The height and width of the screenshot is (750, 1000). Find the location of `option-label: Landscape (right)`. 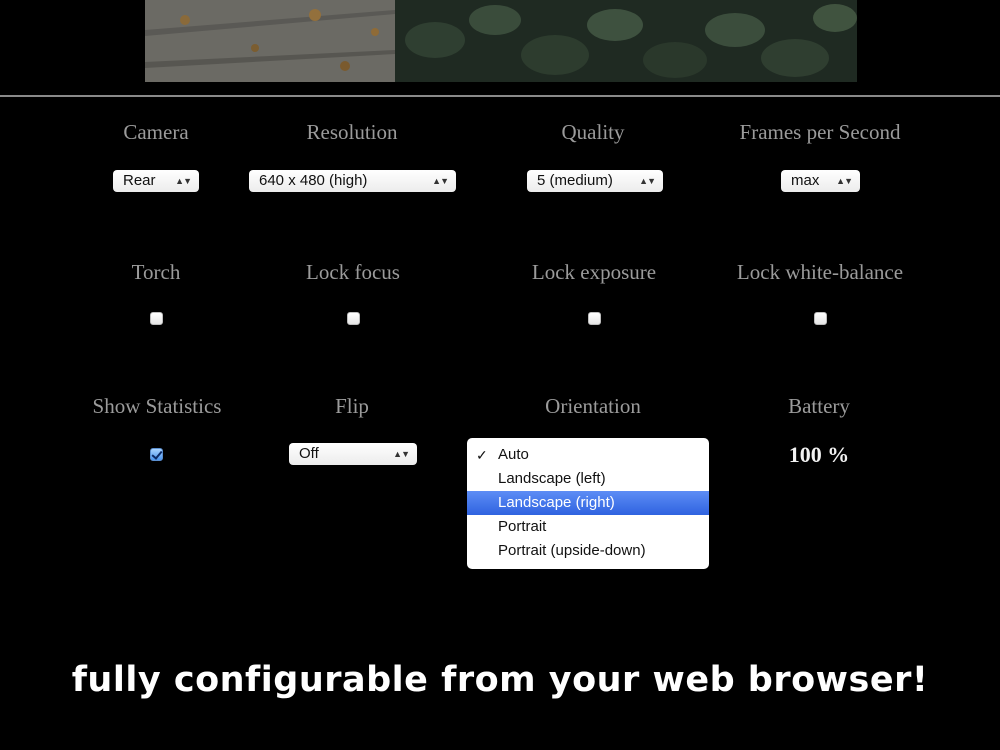

option-label: Landscape (right) is located at coordinates (556, 502).